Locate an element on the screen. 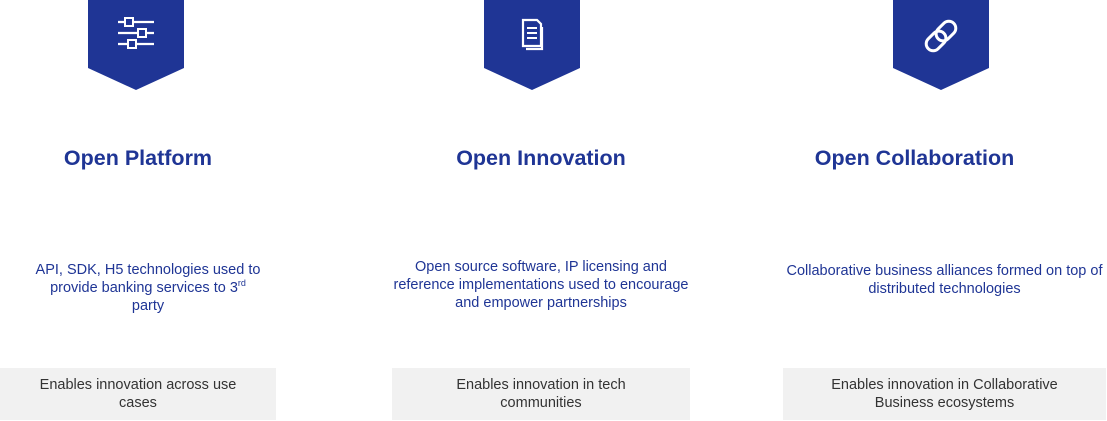 The width and height of the screenshot is (1107, 421). benefit-box: Enables innovation in tech communities is located at coordinates (541, 394).